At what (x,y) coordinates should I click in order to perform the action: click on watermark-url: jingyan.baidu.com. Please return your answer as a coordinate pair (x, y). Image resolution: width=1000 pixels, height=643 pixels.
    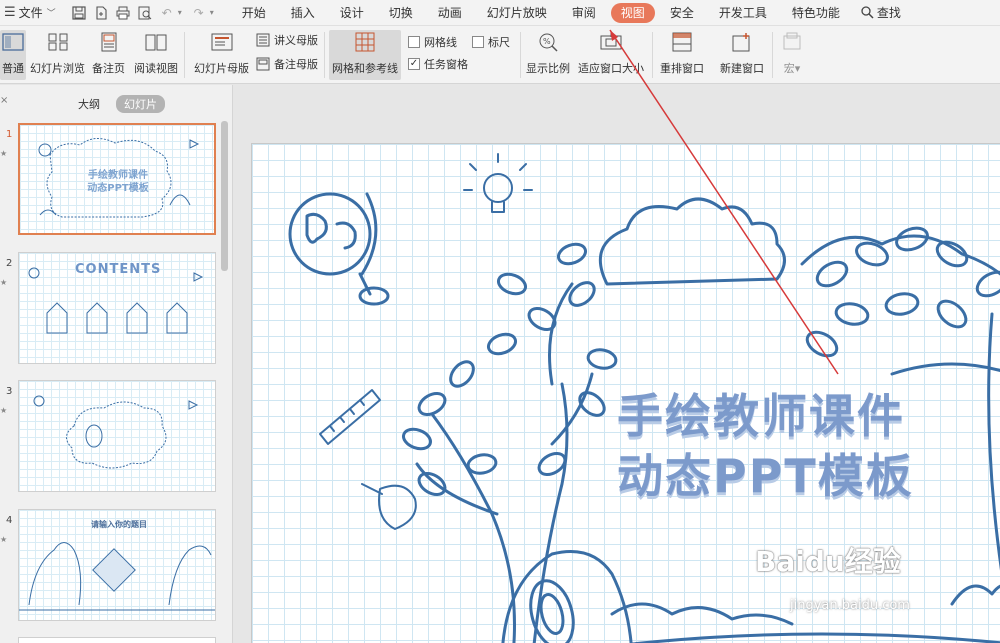
    Looking at the image, I should click on (850, 605).